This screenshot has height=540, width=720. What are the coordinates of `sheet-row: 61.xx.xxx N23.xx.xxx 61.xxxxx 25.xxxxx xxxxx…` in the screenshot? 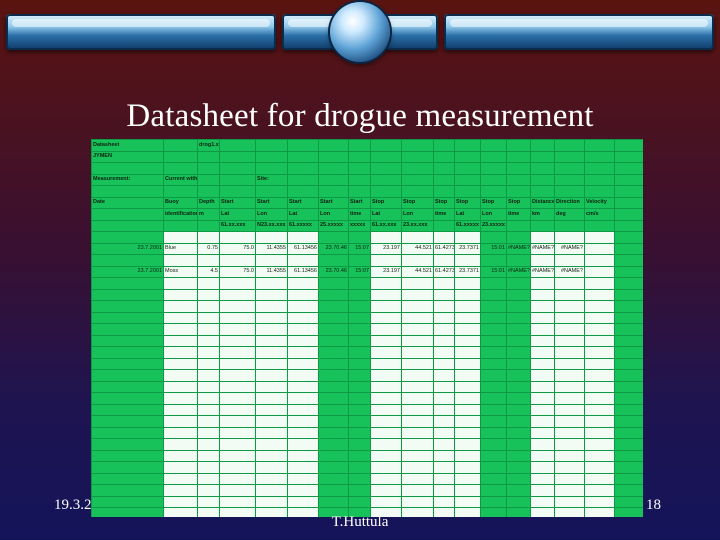 It's located at (367, 225).